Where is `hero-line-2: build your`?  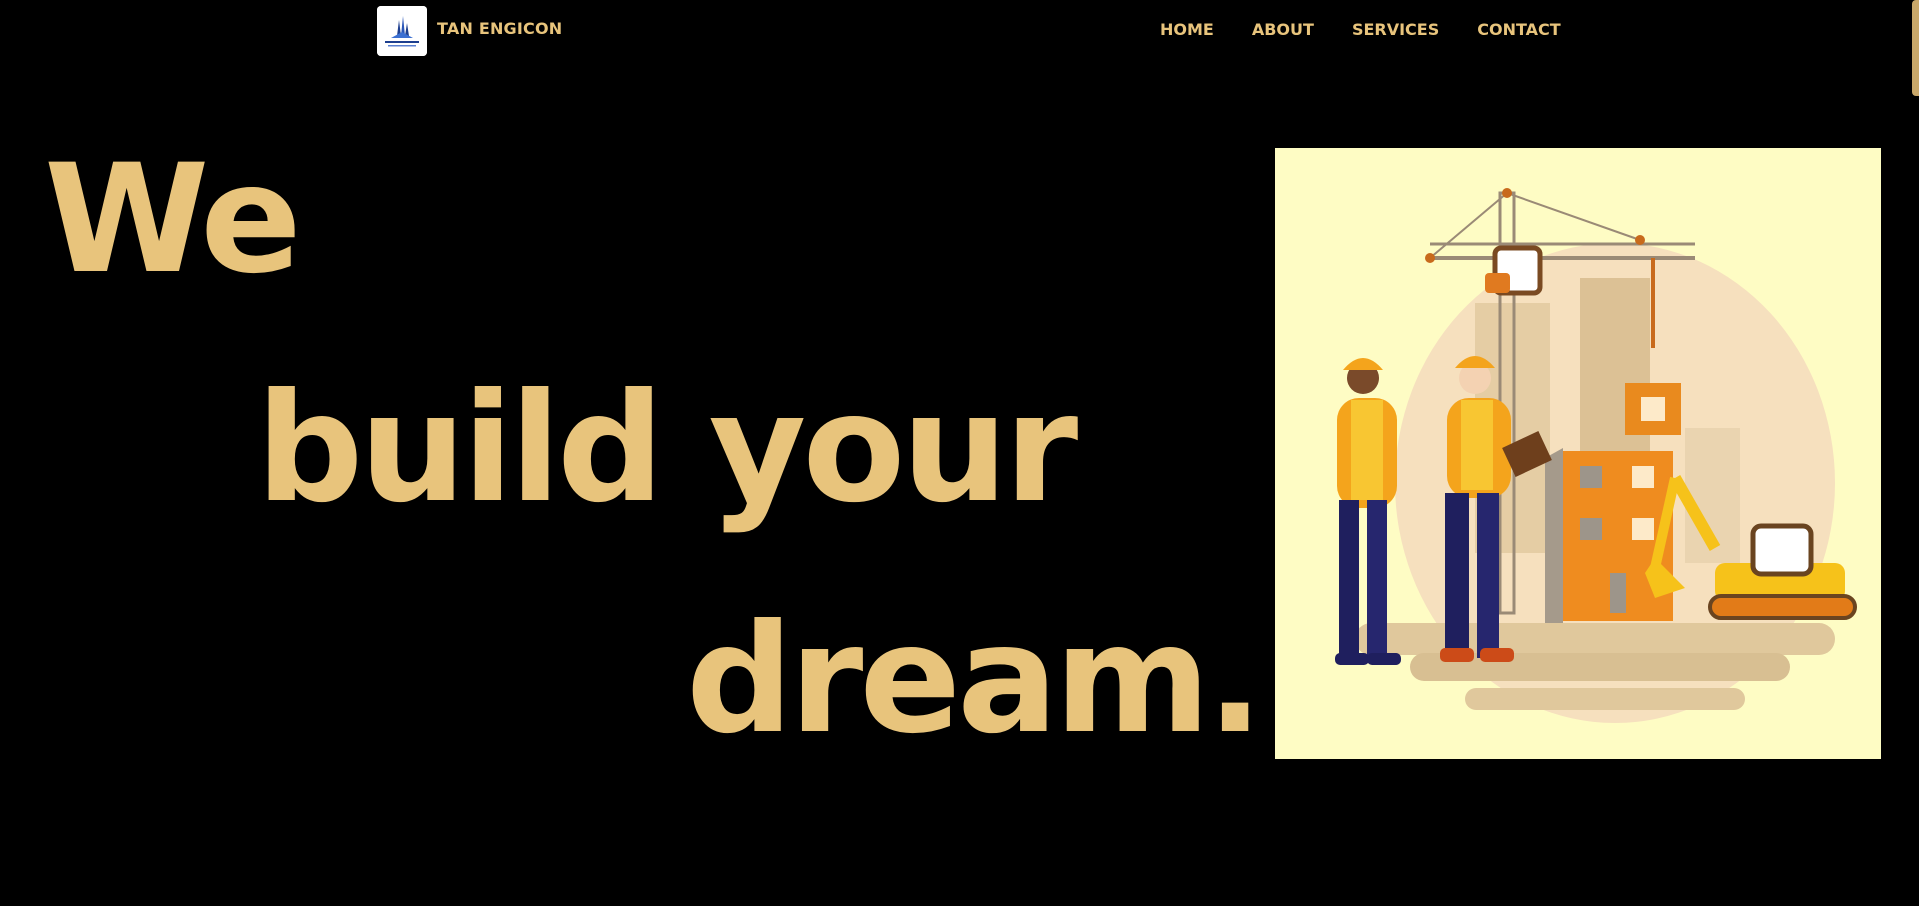 hero-line-2: build your is located at coordinates (667, 449).